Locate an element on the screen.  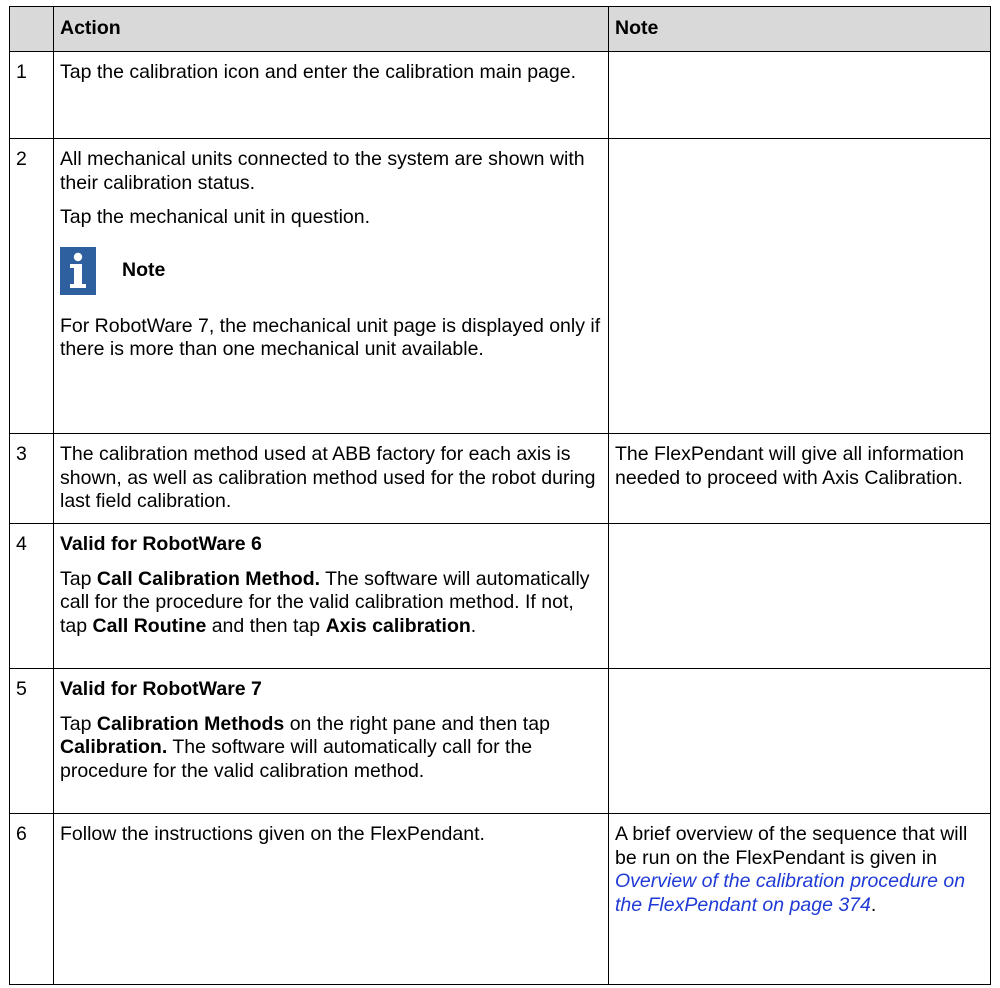
ui-term: Calibration Methods is located at coordinates (190, 723).